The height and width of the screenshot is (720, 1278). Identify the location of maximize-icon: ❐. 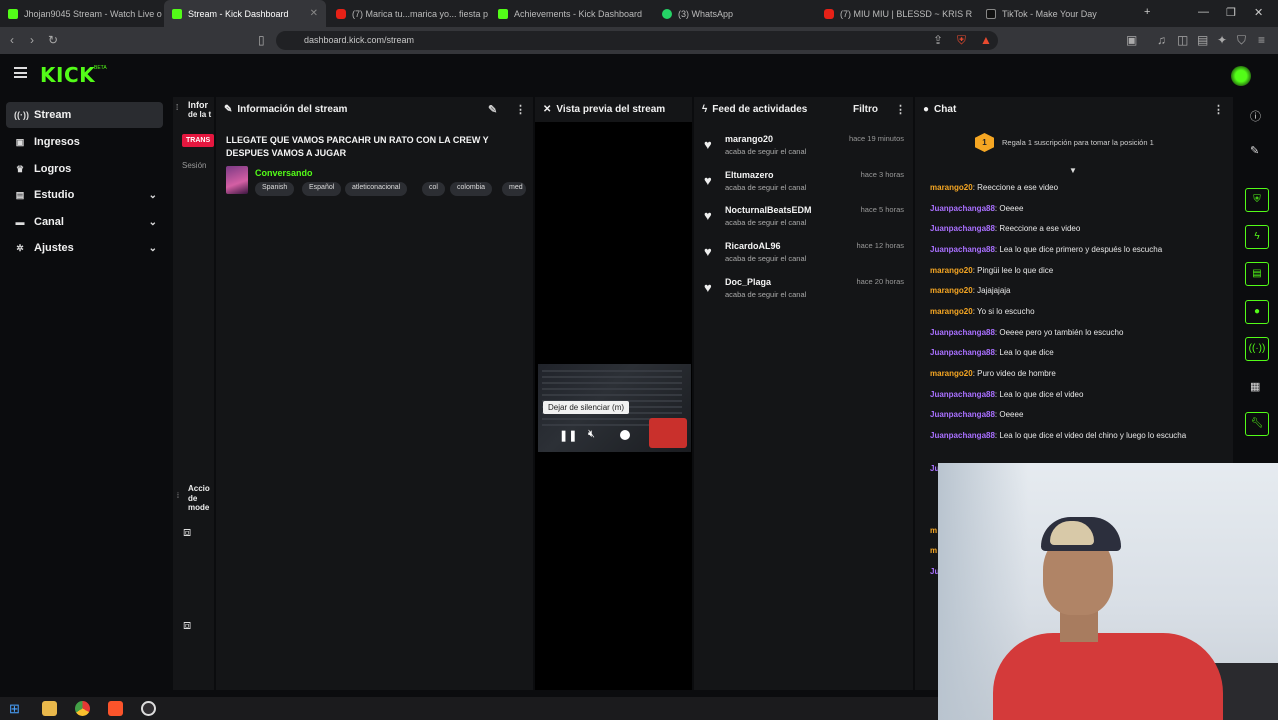
(1231, 12).